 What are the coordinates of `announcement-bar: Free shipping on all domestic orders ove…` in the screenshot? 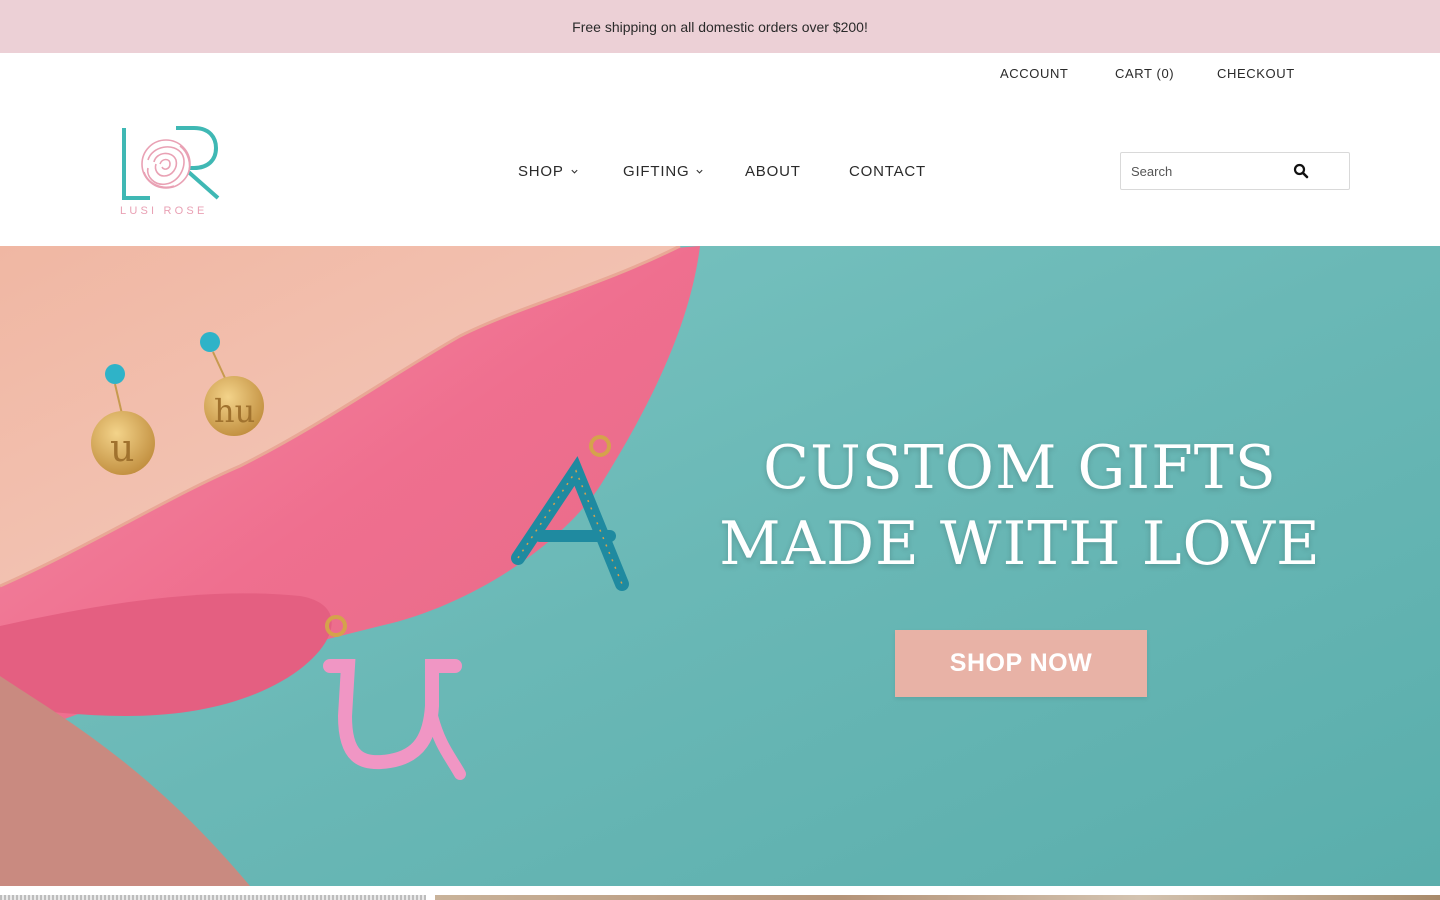 It's located at (720, 26).